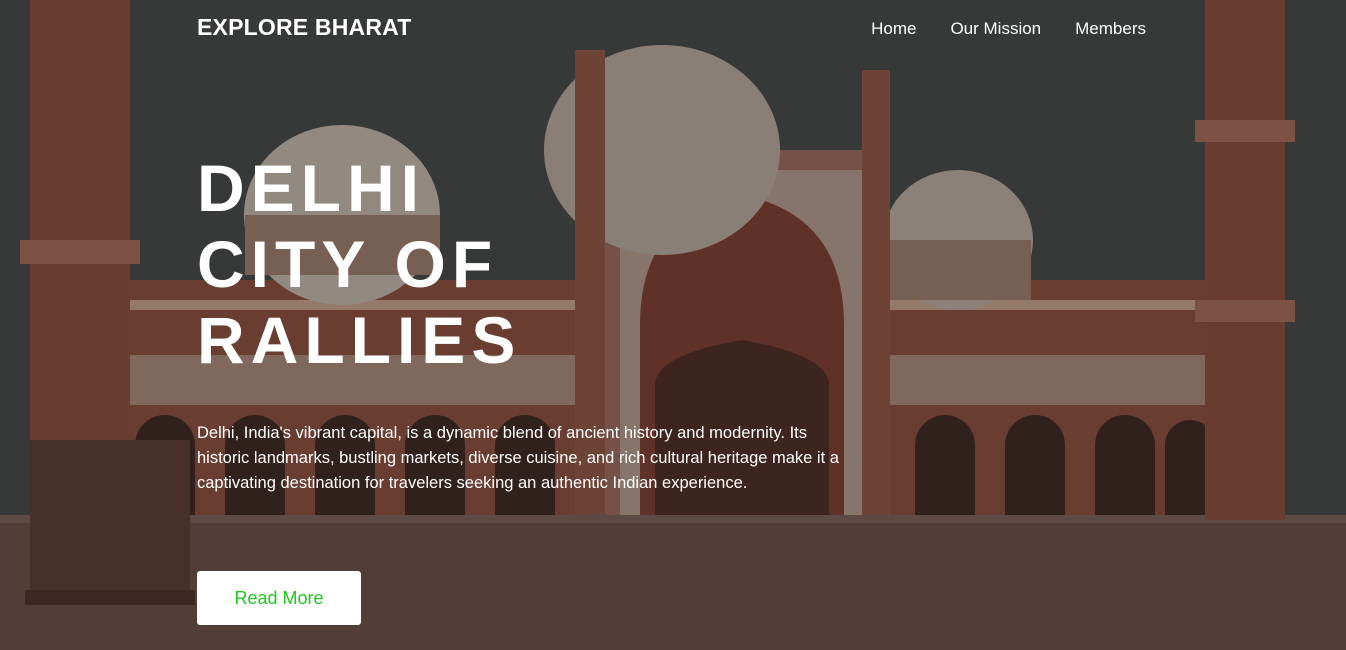  Describe the element at coordinates (673, 30) in the screenshot. I see `navbar: EXPLORE BHARAT Home Our Mission Members` at that location.